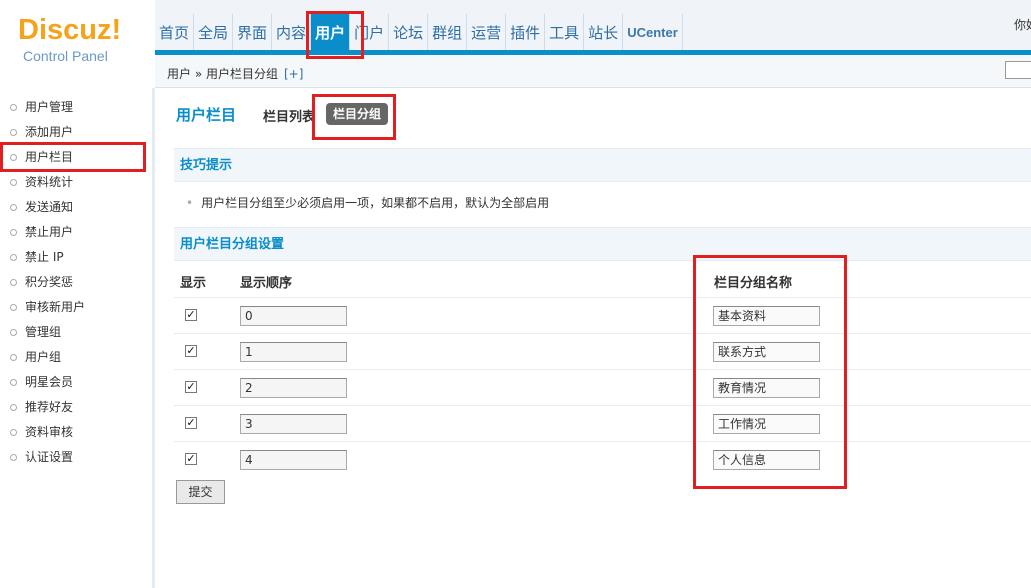  I want to click on sidebar-item-label: 资料审核, so click(49, 432).